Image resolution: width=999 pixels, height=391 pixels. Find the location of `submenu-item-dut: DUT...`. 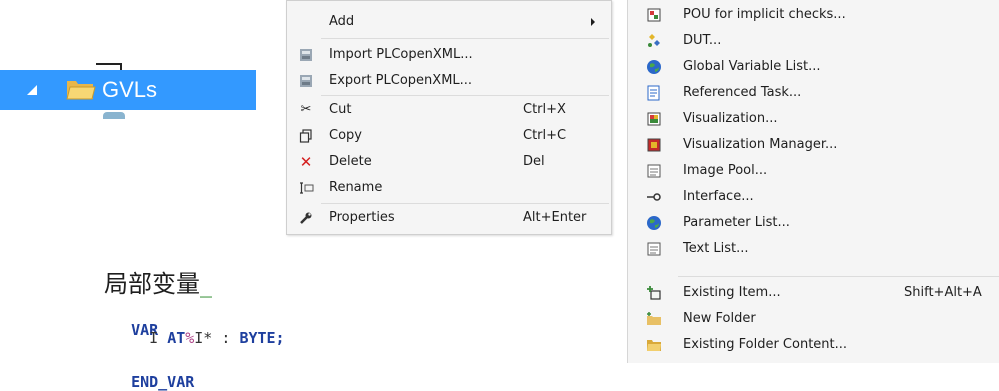

submenu-item-dut: DUT... is located at coordinates (813, 41).